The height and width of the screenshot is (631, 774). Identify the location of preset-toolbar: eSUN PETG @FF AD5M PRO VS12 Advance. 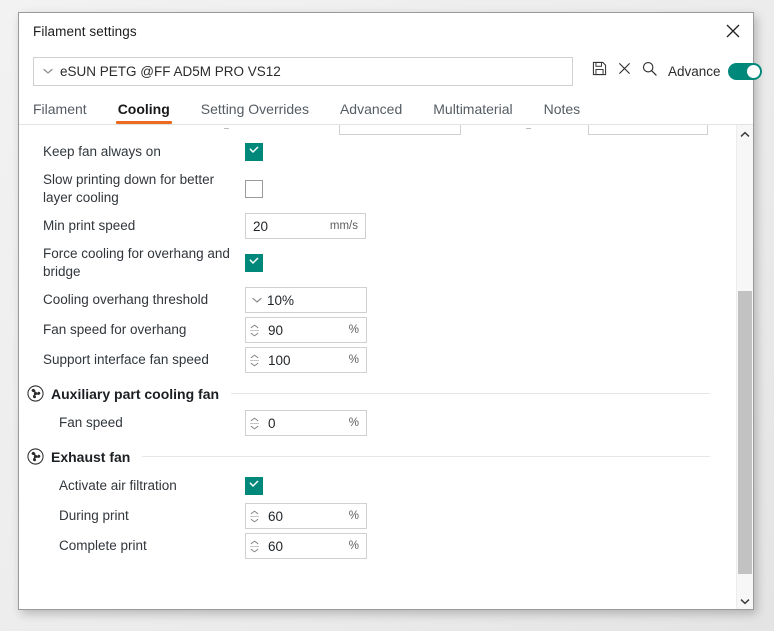
(390, 71).